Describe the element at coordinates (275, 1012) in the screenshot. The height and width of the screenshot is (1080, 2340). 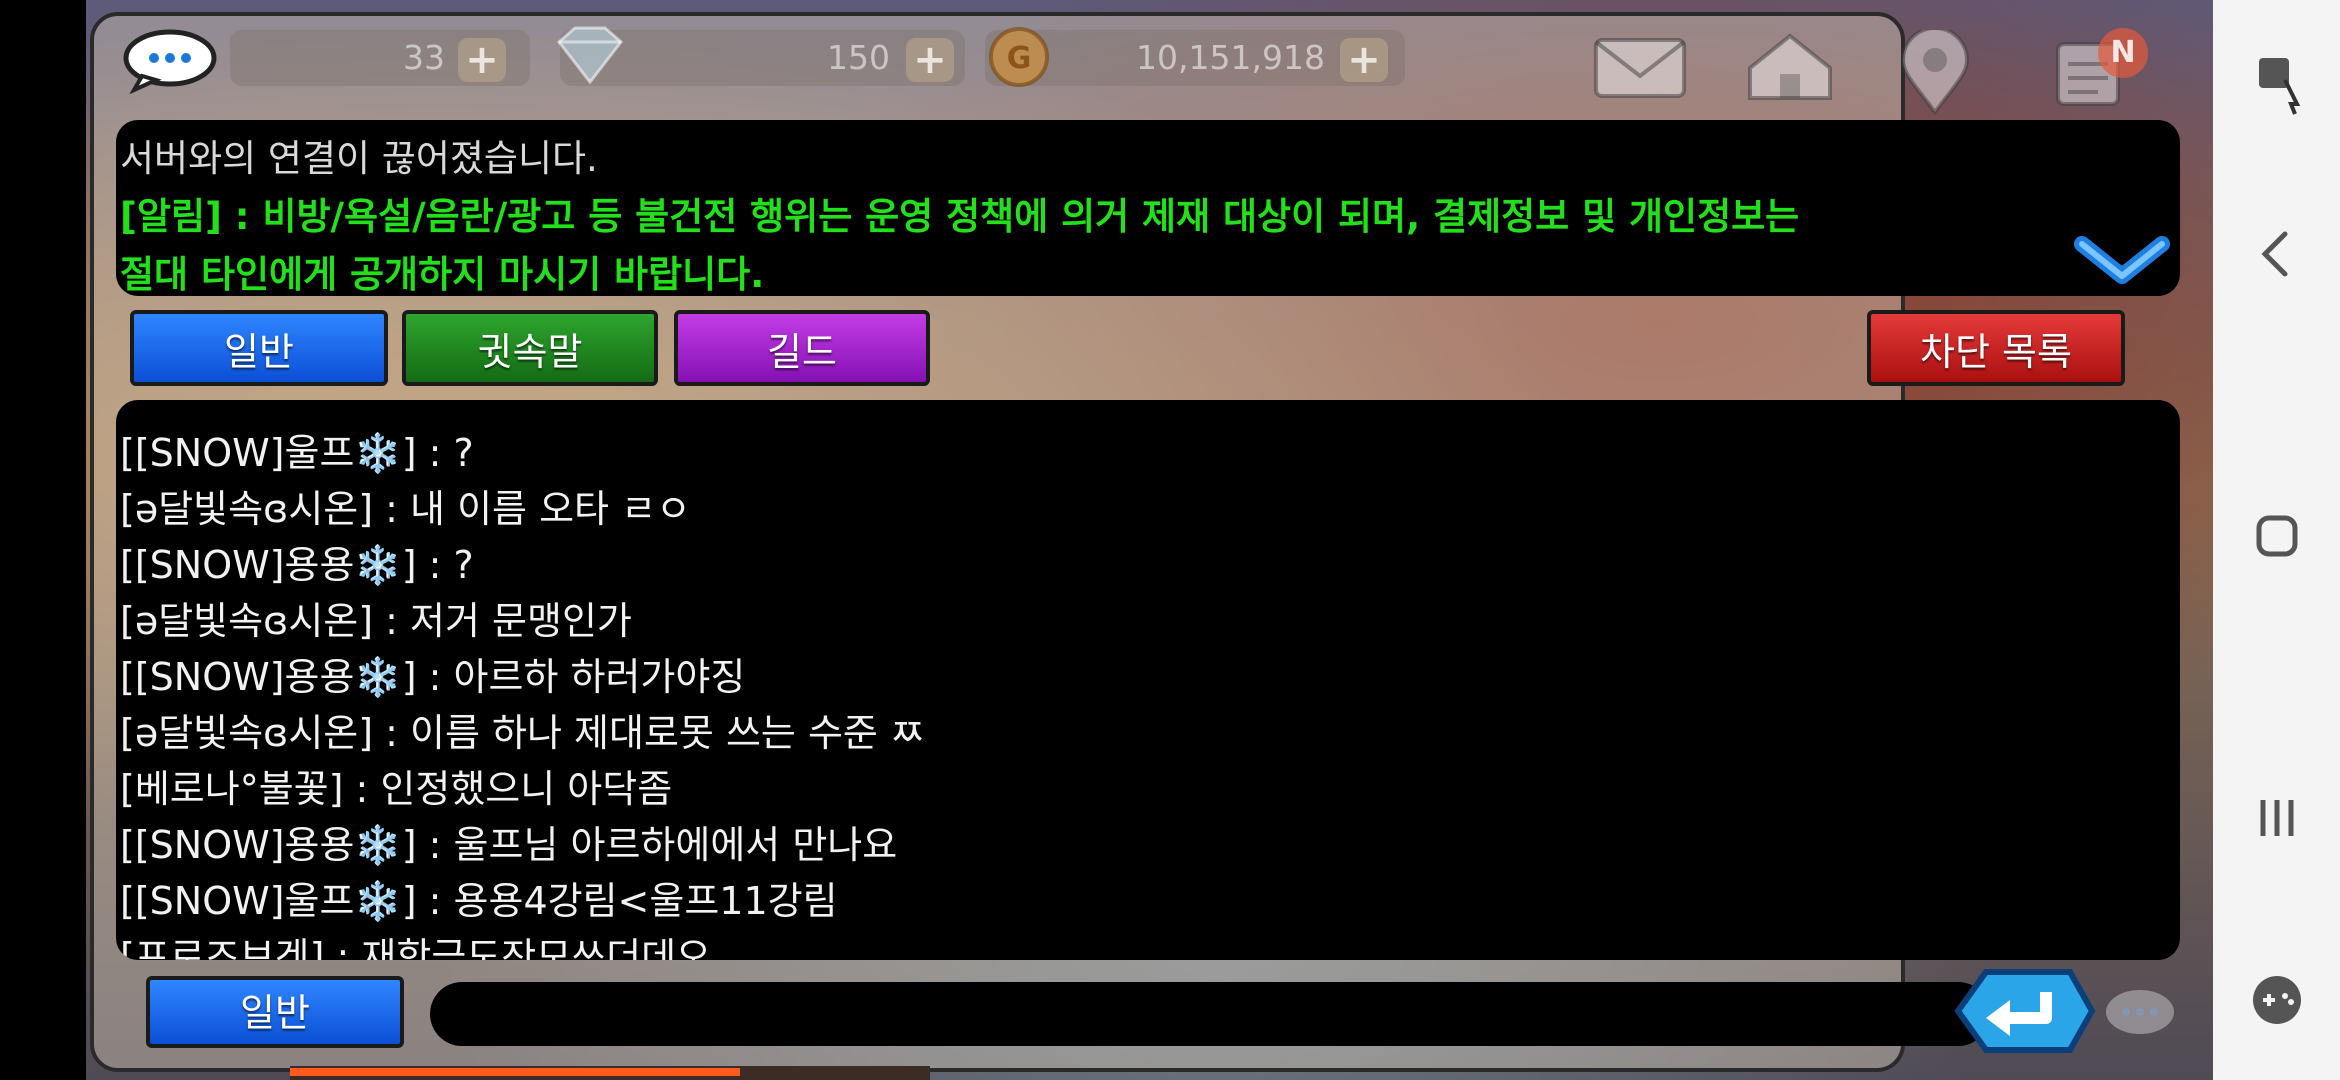
I see `chat-channel-button: 일반` at that location.